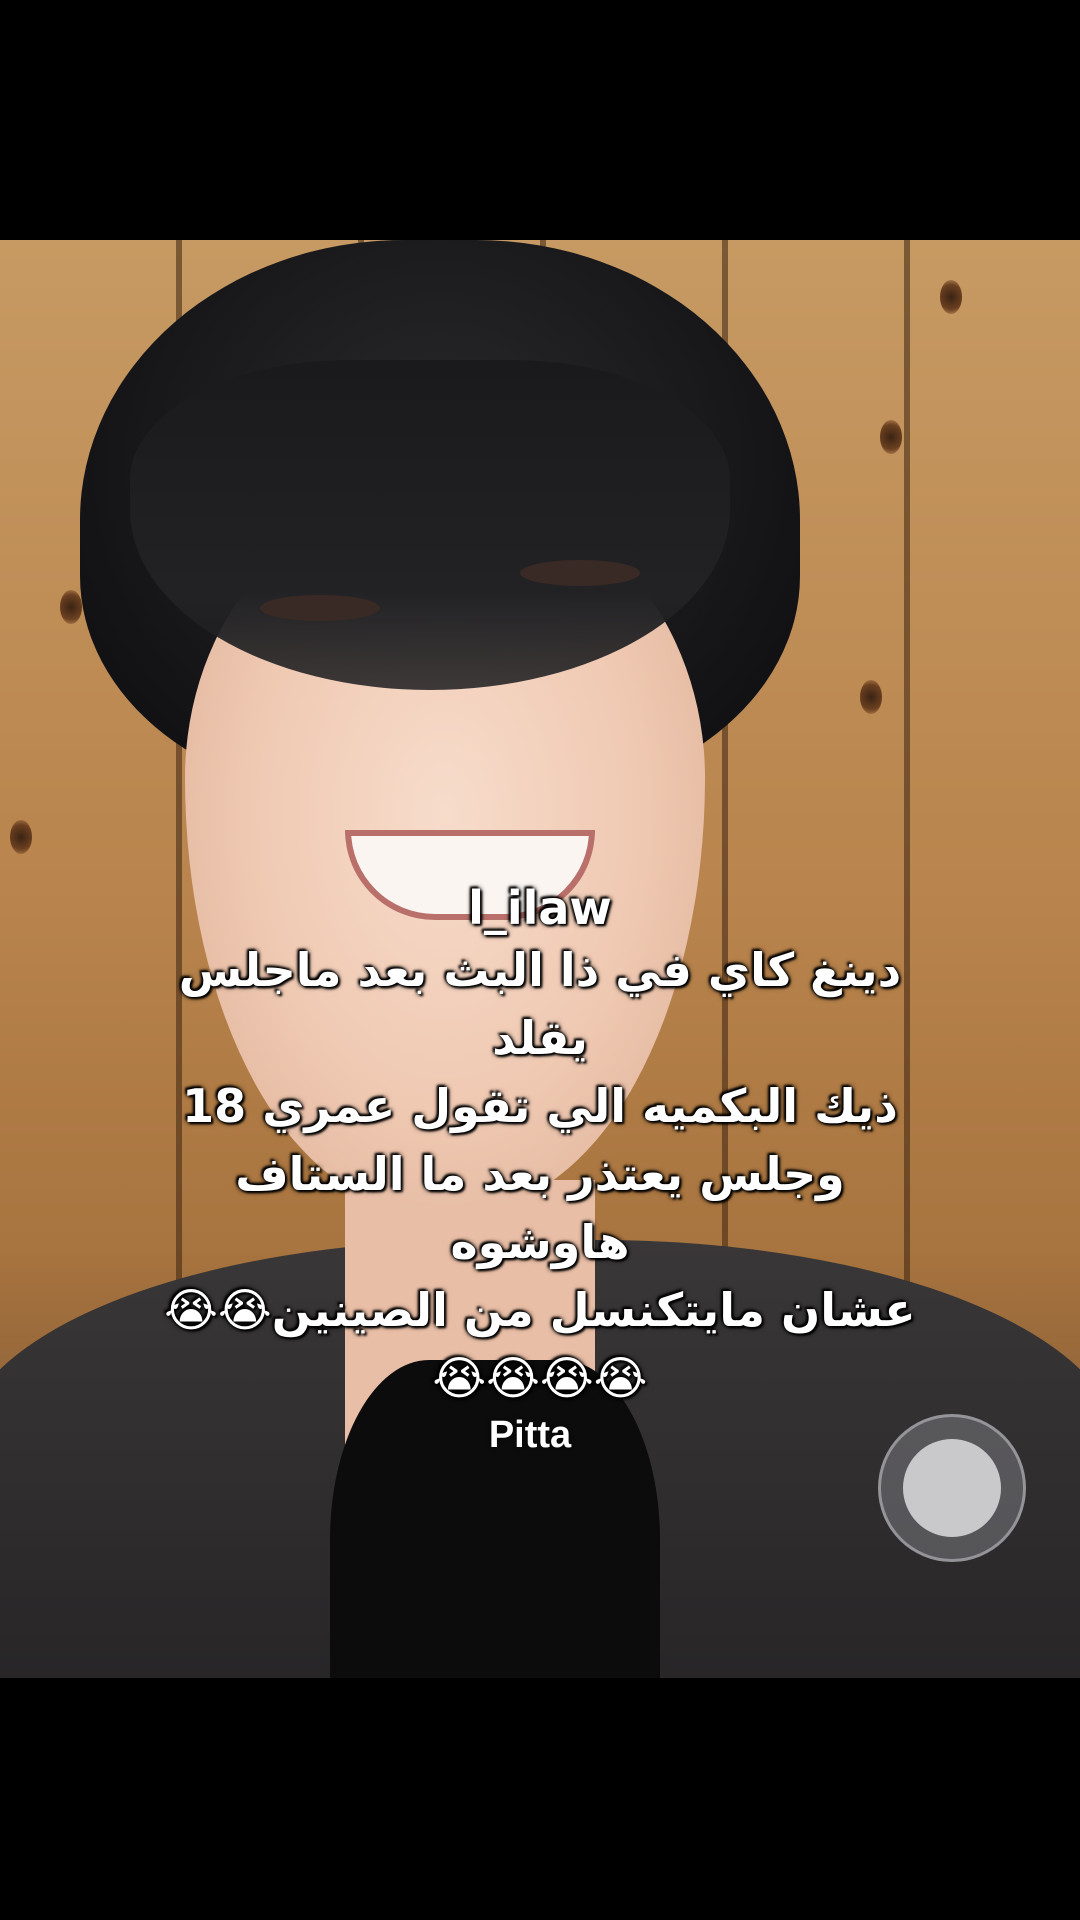 This screenshot has height=1920, width=1080. Describe the element at coordinates (540, 908) in the screenshot. I see `caption-username: l_ilaw` at that location.